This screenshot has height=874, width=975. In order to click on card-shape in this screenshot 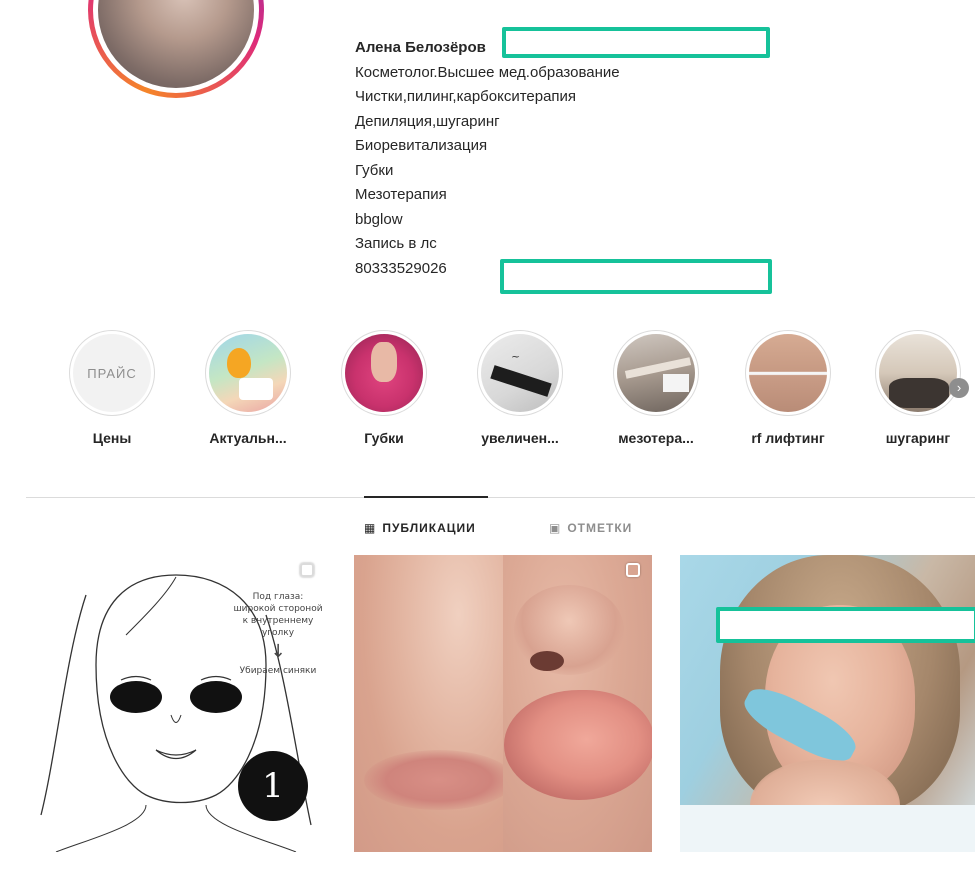, I will do `click(256, 389)`.